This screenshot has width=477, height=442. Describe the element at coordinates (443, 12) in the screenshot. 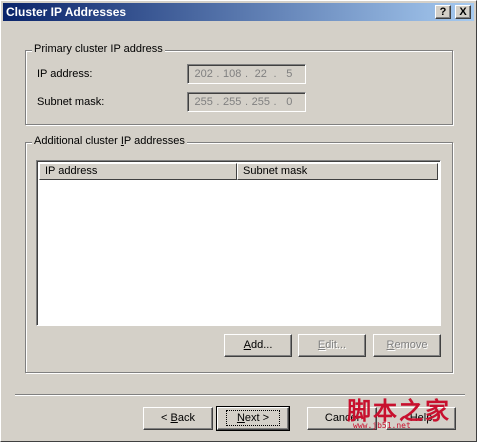

I see `help-icon: ?` at that location.